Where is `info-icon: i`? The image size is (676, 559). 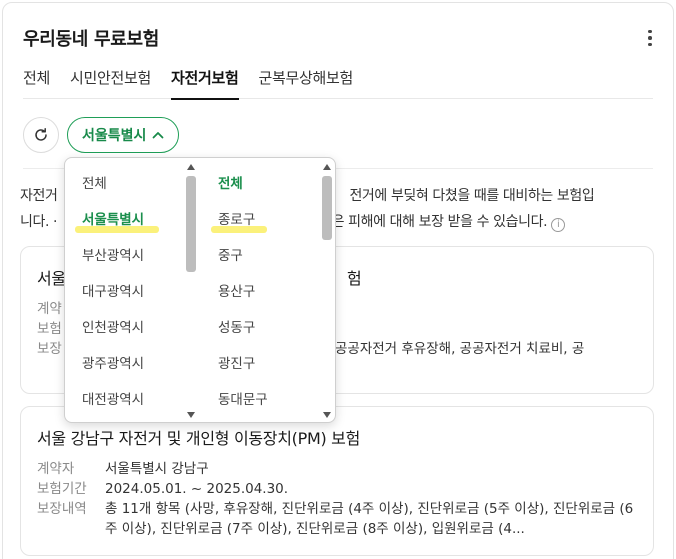 info-icon: i is located at coordinates (558, 225).